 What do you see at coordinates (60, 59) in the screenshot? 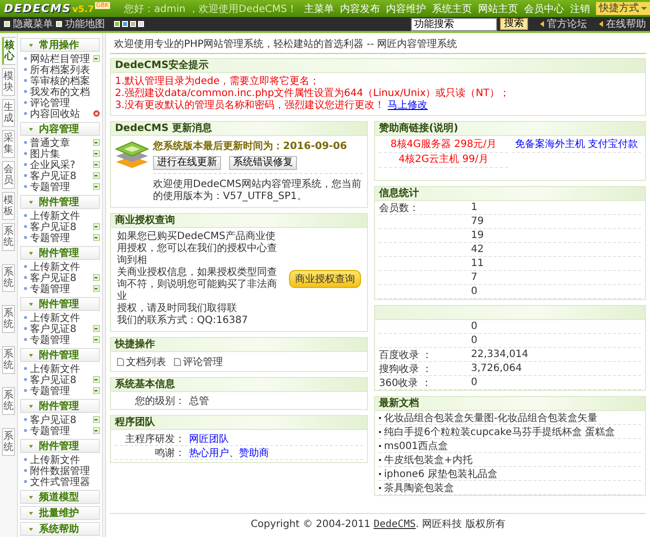
I see `menu-item: 网站栏目管理` at bounding box center [60, 59].